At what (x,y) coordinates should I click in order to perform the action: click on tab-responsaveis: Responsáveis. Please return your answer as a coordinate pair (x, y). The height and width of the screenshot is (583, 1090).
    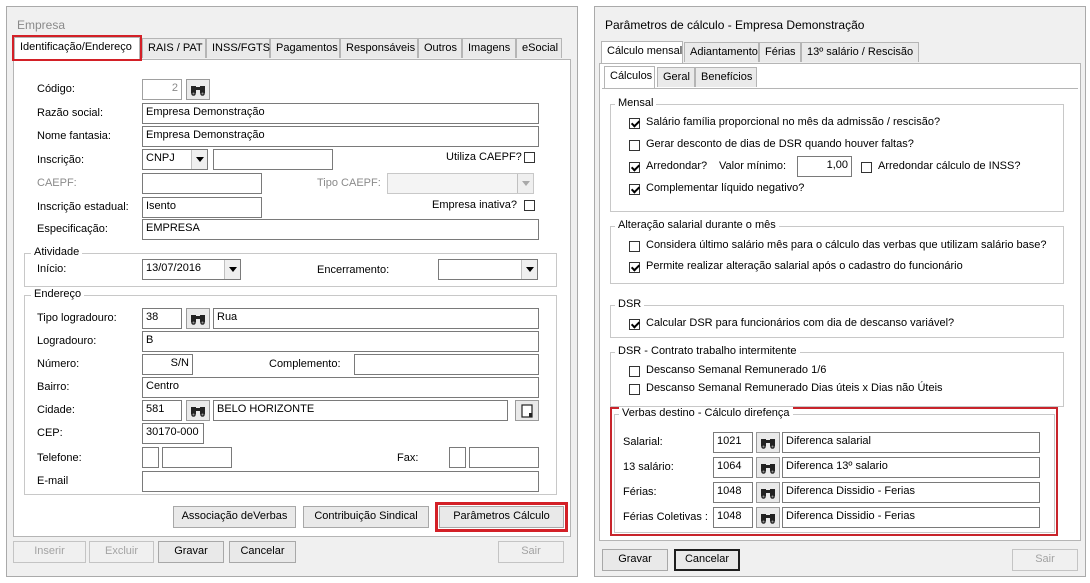
    Looking at the image, I should click on (379, 48).